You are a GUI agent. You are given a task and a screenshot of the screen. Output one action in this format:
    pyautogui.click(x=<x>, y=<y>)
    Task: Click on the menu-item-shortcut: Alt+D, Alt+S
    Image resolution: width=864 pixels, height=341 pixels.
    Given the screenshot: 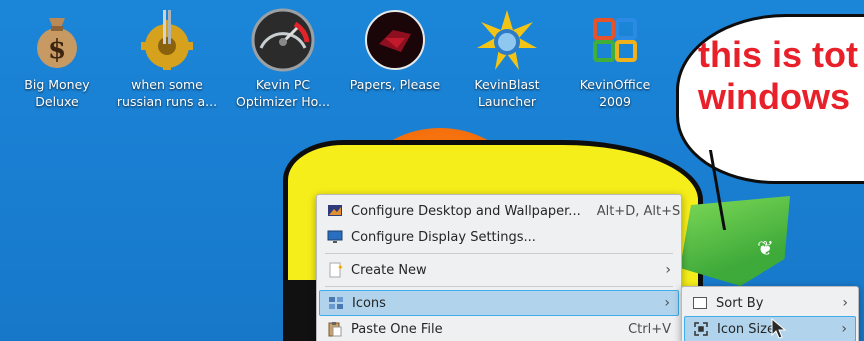 What is the action you would take?
    pyautogui.click(x=638, y=211)
    